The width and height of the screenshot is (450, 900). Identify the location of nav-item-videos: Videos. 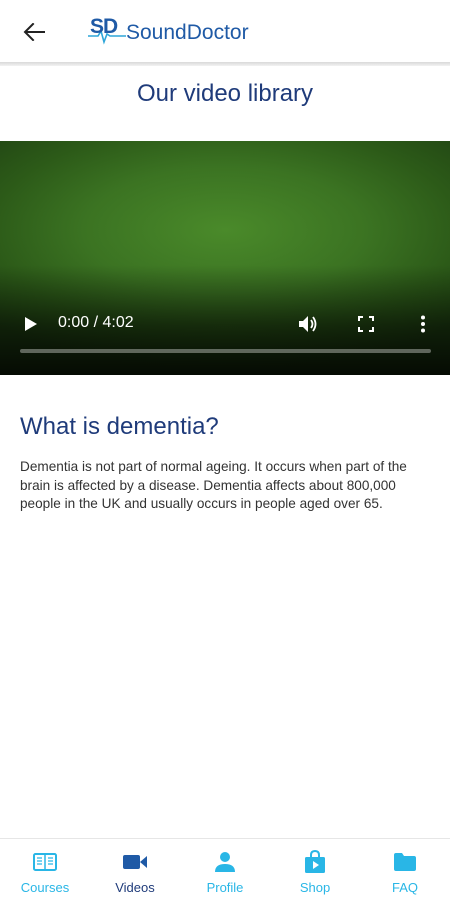
(135, 869).